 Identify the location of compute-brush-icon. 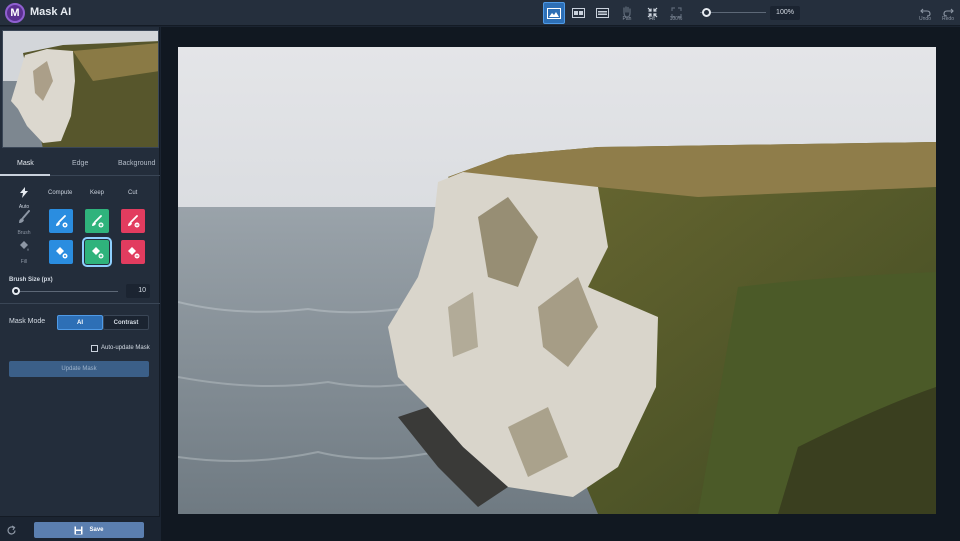
(61, 220).